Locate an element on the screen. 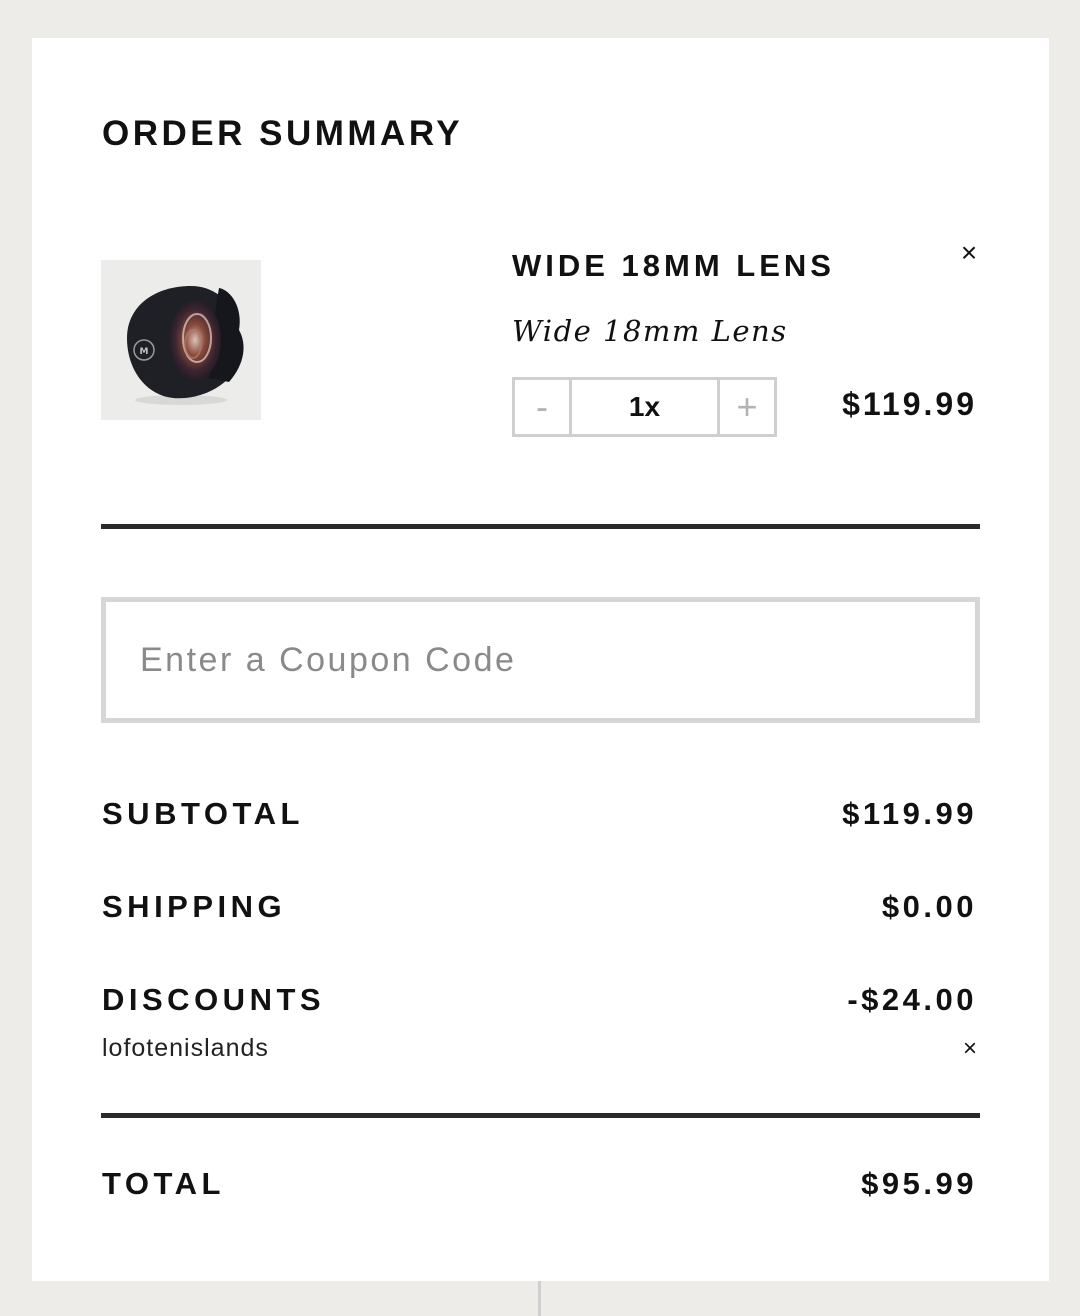 Image resolution: width=1080 pixels, height=1316 pixels. camera-lens-icon: M is located at coordinates (185, 345).